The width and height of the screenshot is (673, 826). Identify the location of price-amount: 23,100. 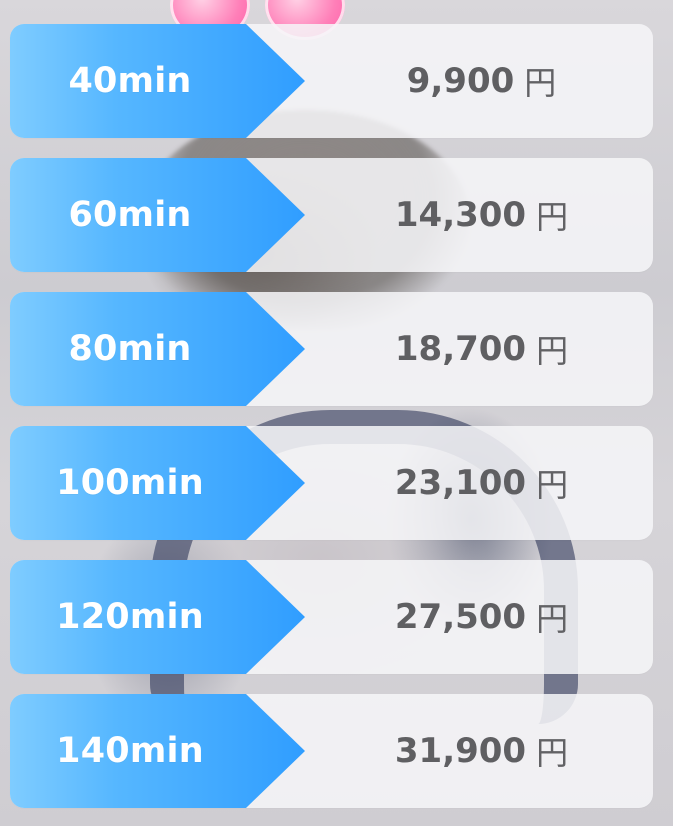
(460, 483).